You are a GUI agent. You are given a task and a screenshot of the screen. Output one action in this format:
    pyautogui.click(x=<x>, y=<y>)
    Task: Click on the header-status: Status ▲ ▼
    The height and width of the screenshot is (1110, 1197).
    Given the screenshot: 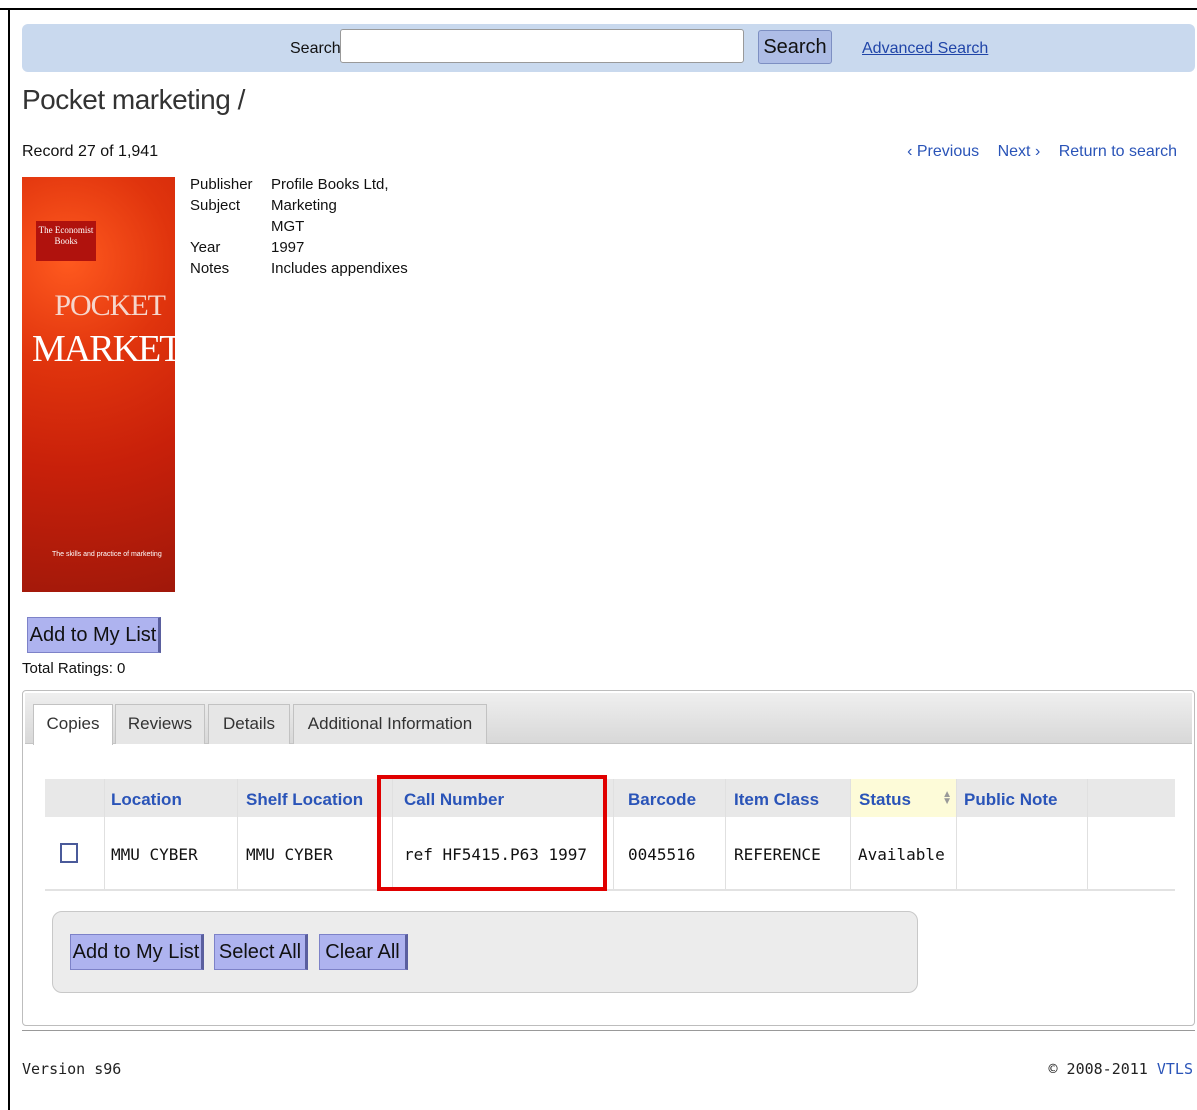 What is the action you would take?
    pyautogui.click(x=903, y=798)
    